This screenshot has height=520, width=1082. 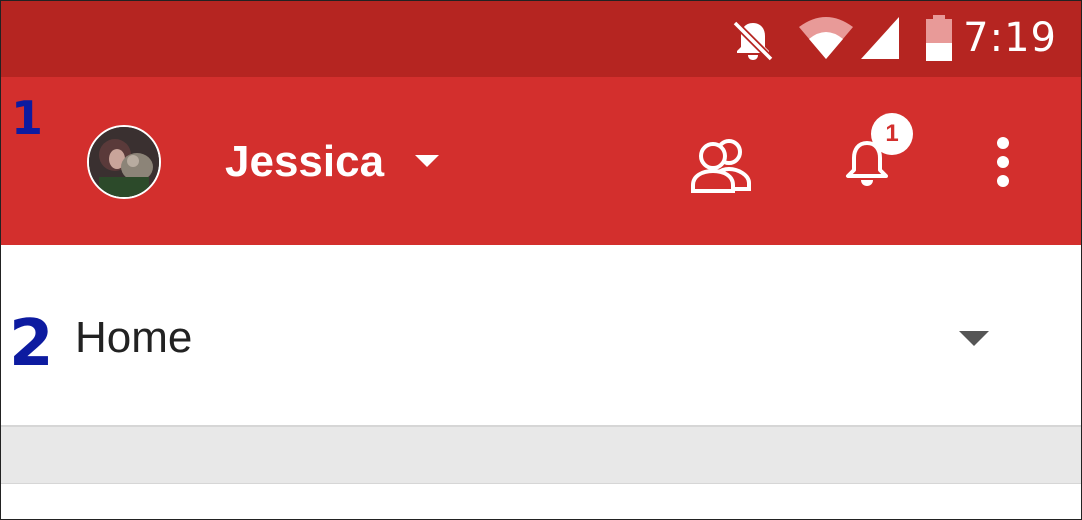 What do you see at coordinates (541, 454) in the screenshot?
I see `divider` at bounding box center [541, 454].